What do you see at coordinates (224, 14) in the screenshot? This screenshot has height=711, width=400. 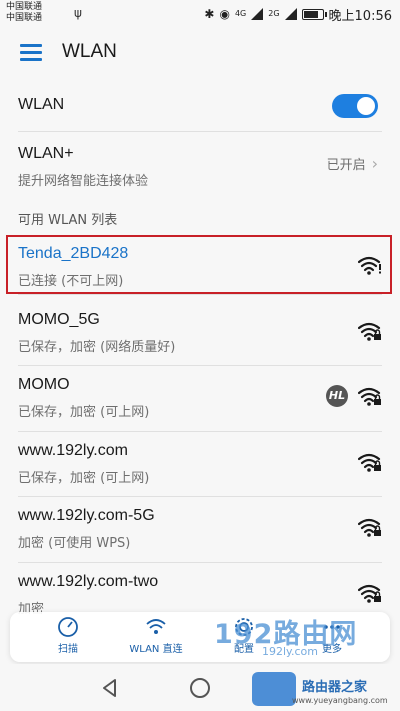 I see `eye-comfort-icon: ◉` at bounding box center [224, 14].